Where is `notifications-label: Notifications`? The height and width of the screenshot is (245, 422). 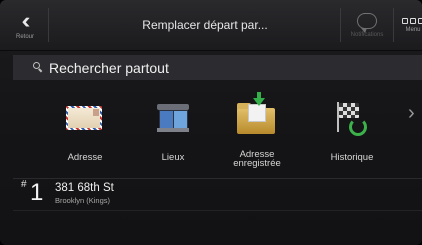
notifications-label: Notifications is located at coordinates (367, 34).